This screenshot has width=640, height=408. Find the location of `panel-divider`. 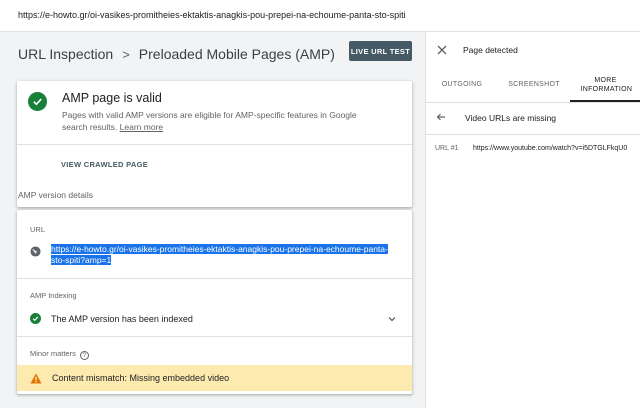

panel-divider is located at coordinates (533, 134).